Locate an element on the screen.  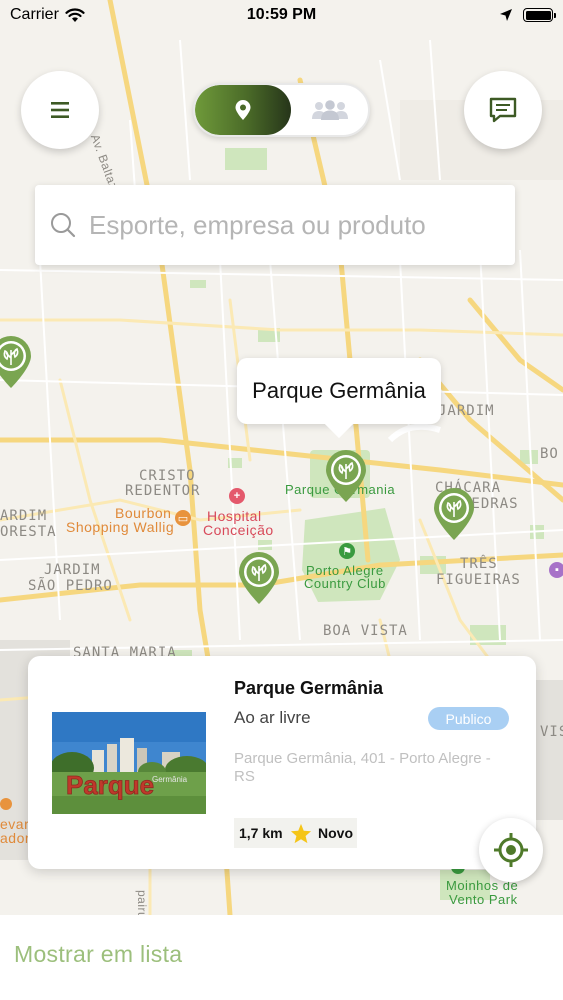
pin-callout: Parque Germânia is located at coordinates (339, 391).